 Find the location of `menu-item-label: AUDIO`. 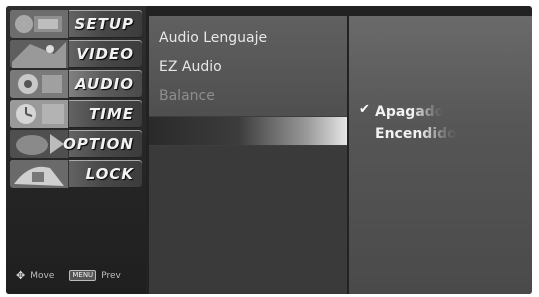

menu-item-label: AUDIO is located at coordinates (104, 84).